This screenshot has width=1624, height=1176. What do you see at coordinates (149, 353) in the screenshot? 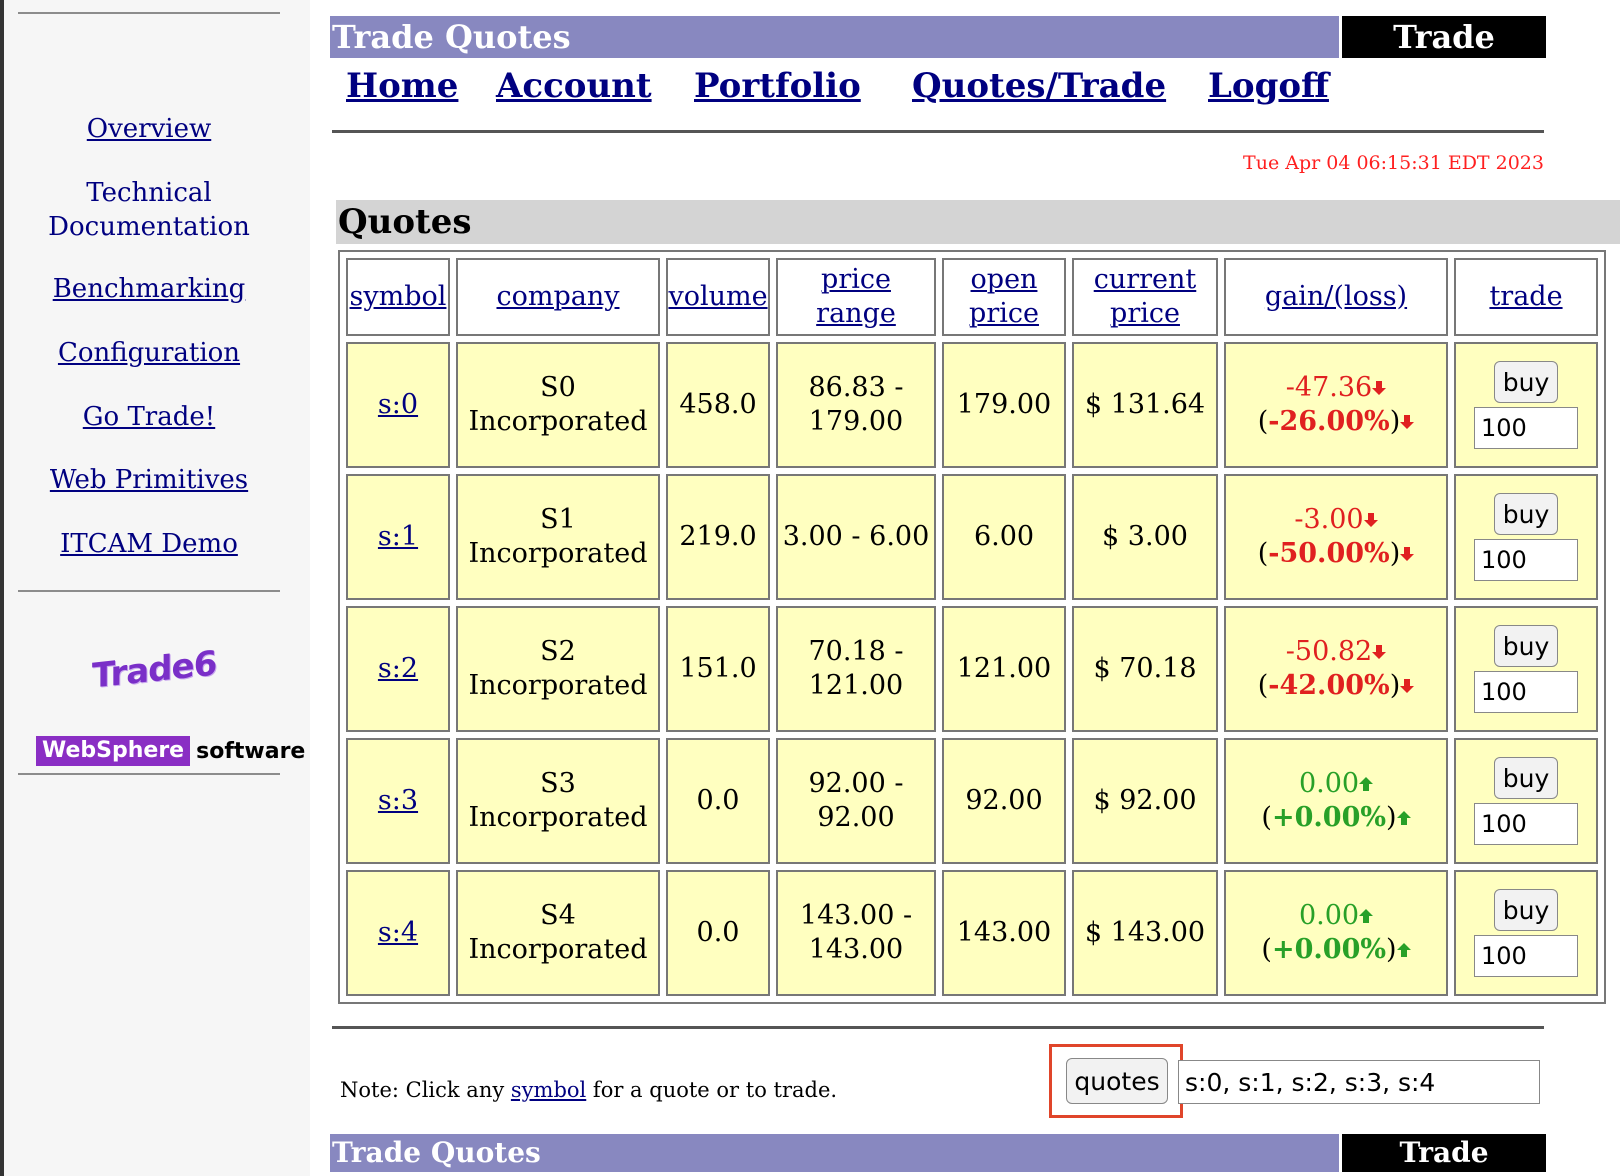
I see `sidebar-link-configuration: Configuration` at bounding box center [149, 353].